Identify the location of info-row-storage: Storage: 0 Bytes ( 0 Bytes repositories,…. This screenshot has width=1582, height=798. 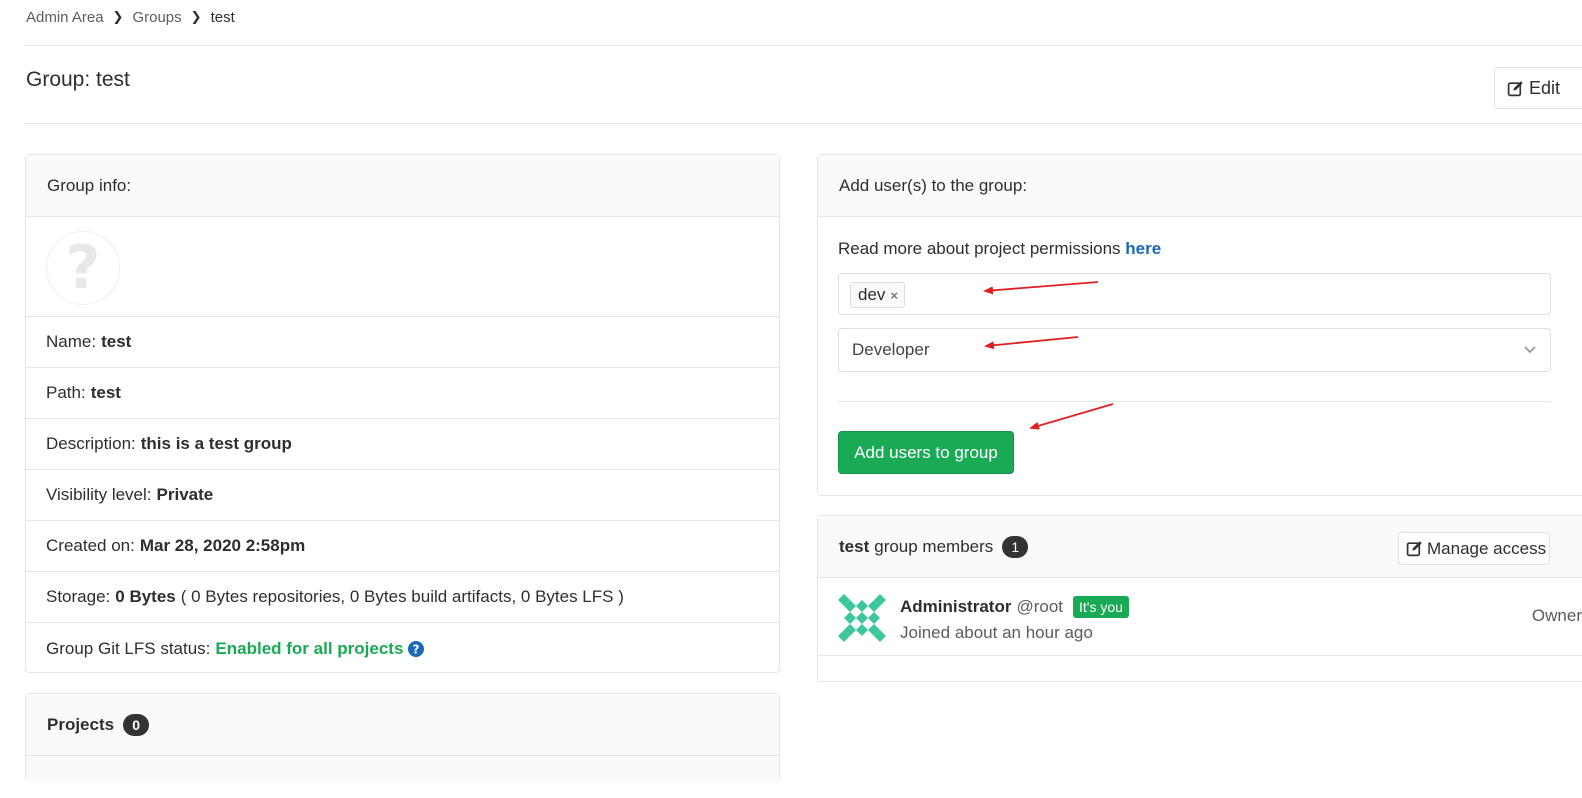
(402, 597).